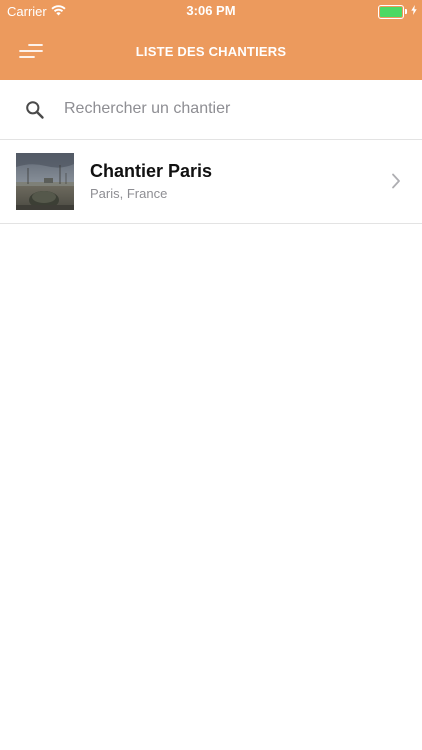 This screenshot has width=422, height=750. What do you see at coordinates (414, 10) in the screenshot?
I see `charging-bolt-icon` at bounding box center [414, 10].